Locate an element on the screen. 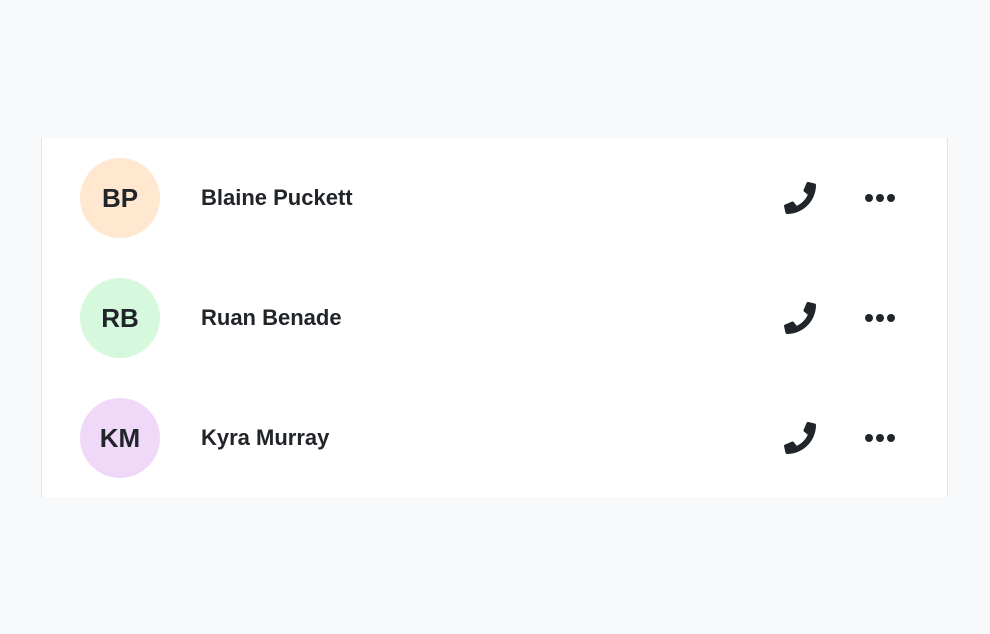  contact-name: Kyra Murray is located at coordinates (265, 437).